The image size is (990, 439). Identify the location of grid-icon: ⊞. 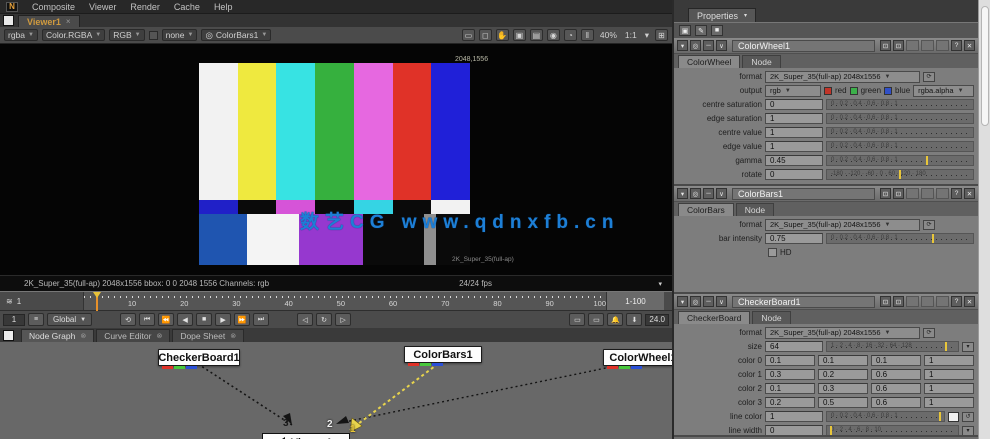
(661, 35).